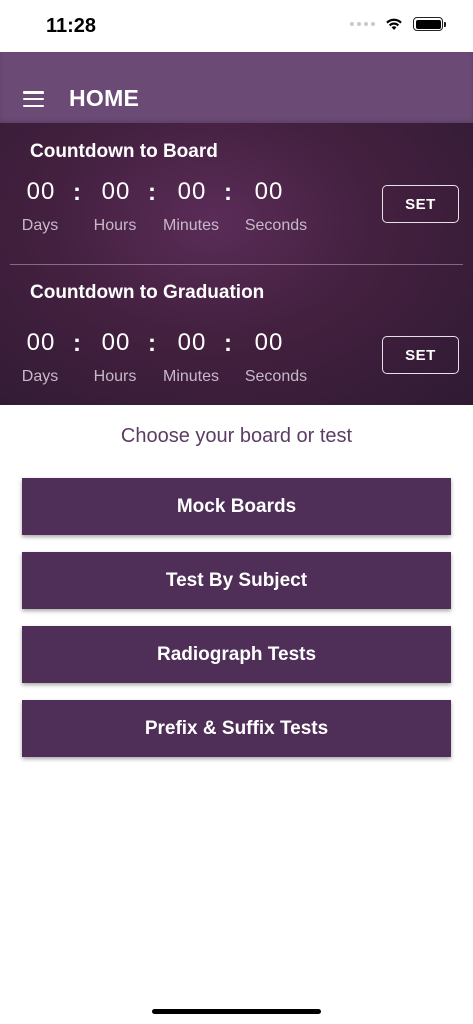 This screenshot has height=1024, width=473. I want to click on home-indicator, so click(236, 1011).